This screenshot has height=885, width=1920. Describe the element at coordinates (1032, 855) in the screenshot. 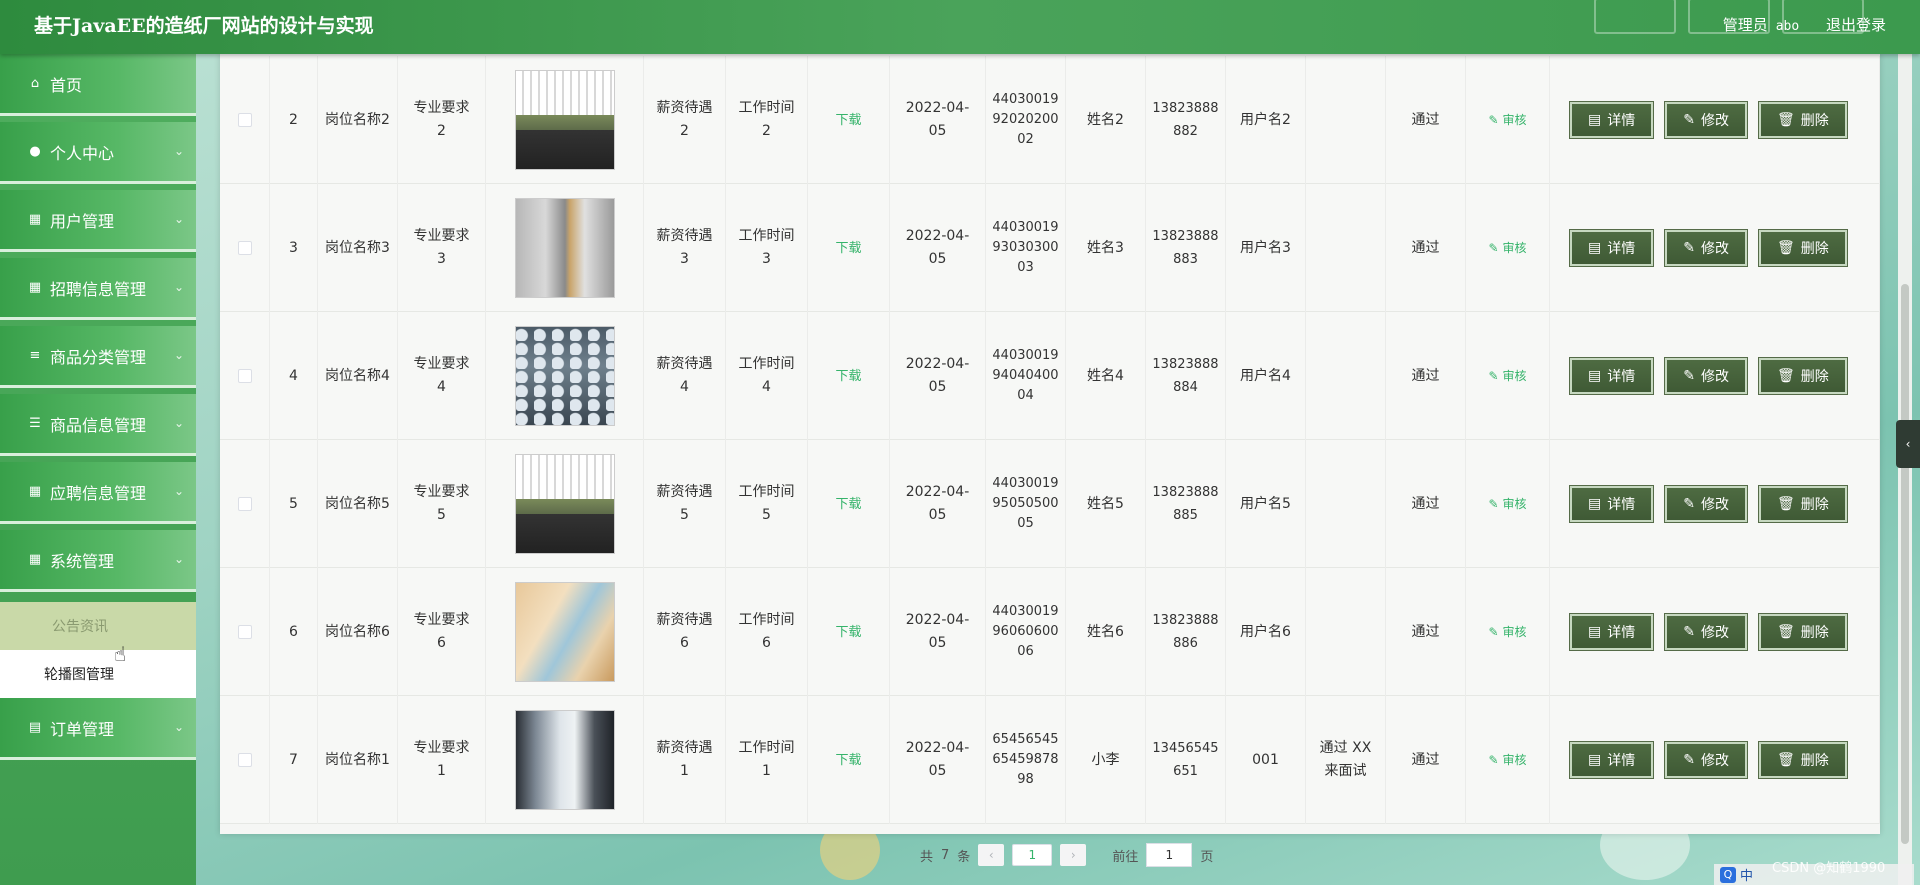

I see `page-number-current: 1` at that location.